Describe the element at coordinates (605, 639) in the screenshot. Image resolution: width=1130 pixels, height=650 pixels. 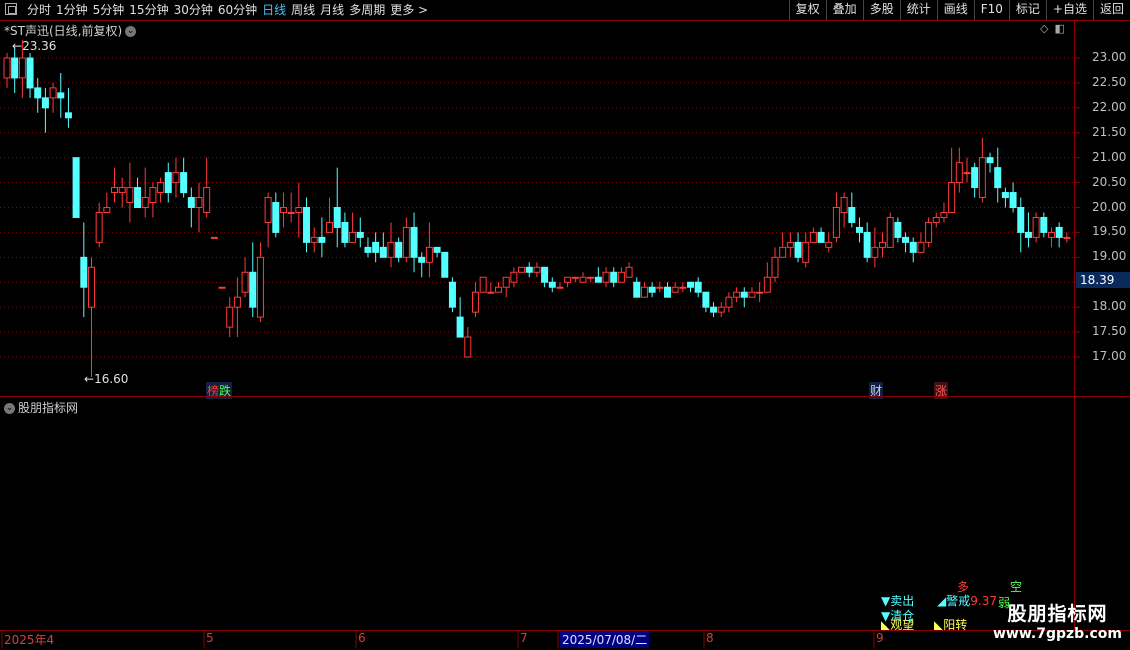
I see `date-axis-label: 2025/07/08/二` at that location.